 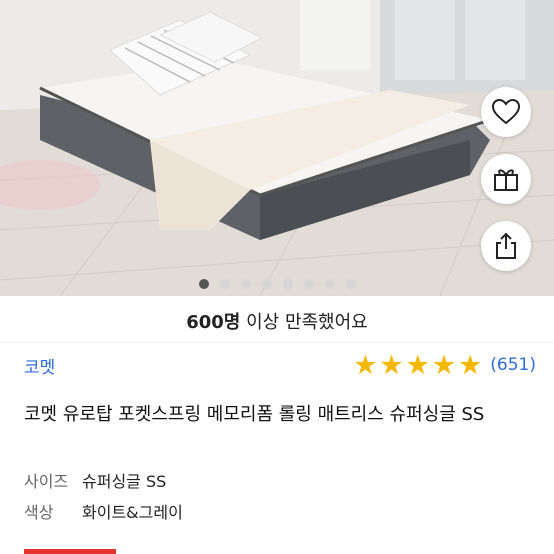 What do you see at coordinates (132, 512) in the screenshot?
I see `option-value: 화이트&그레이` at bounding box center [132, 512].